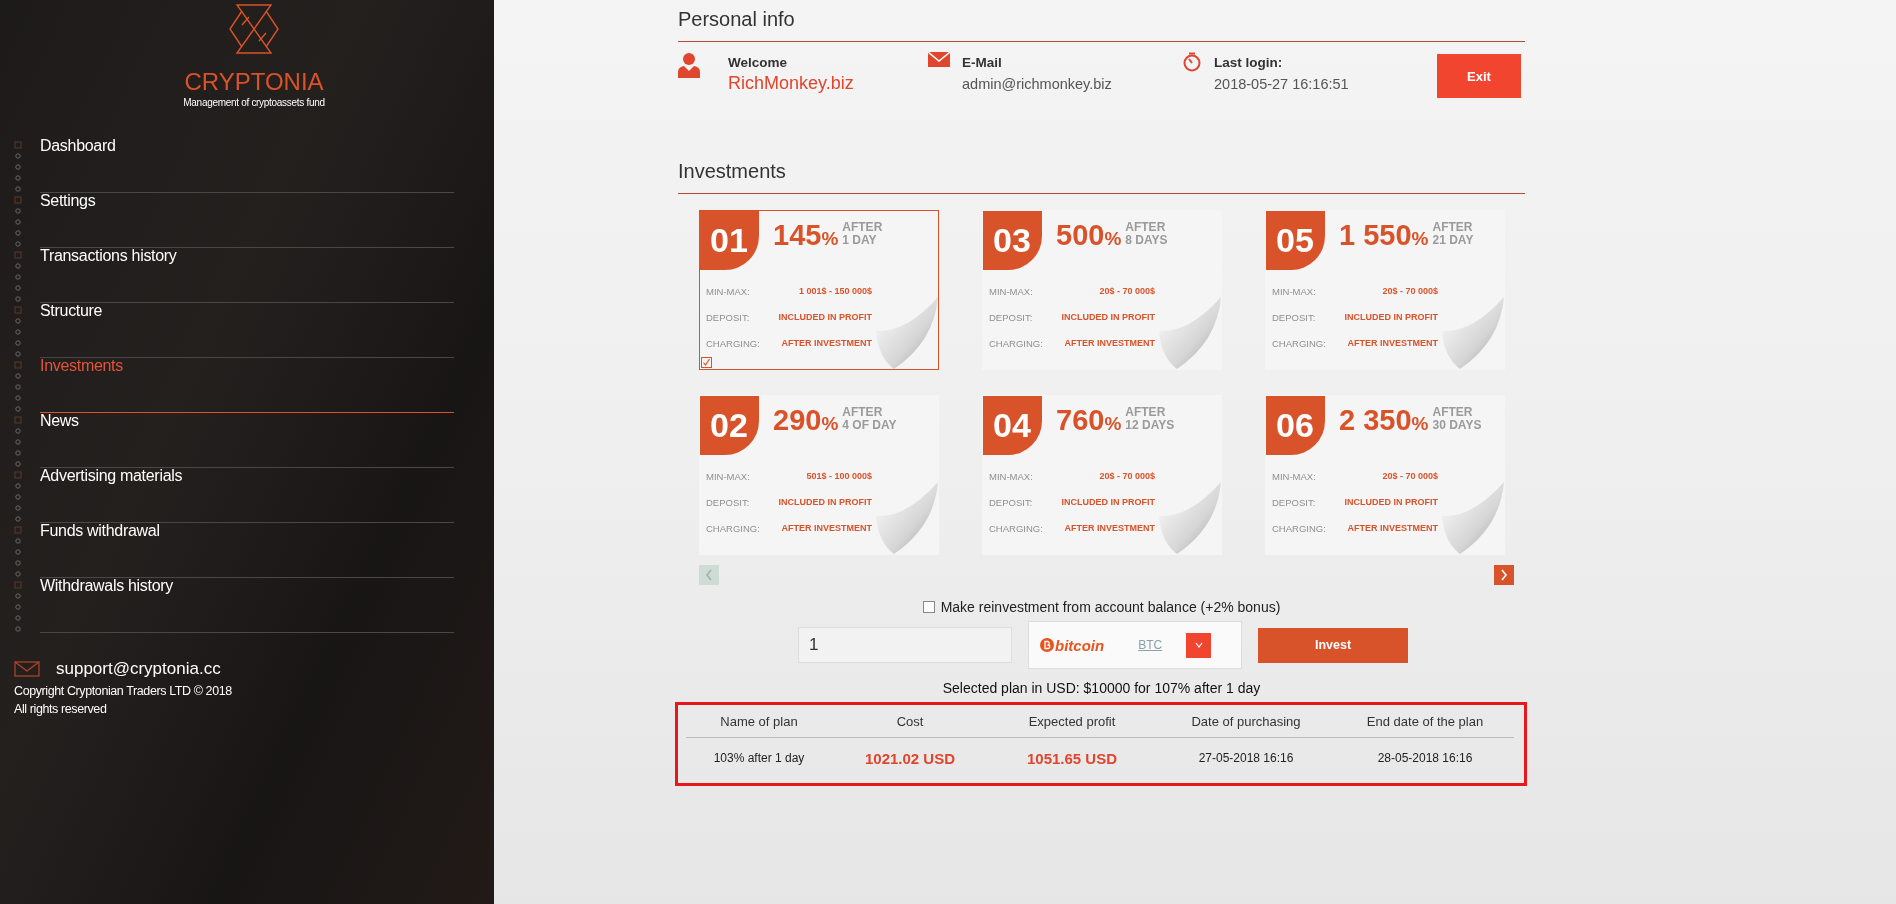  What do you see at coordinates (982, 62) in the screenshot?
I see `email-label: E-Mail` at bounding box center [982, 62].